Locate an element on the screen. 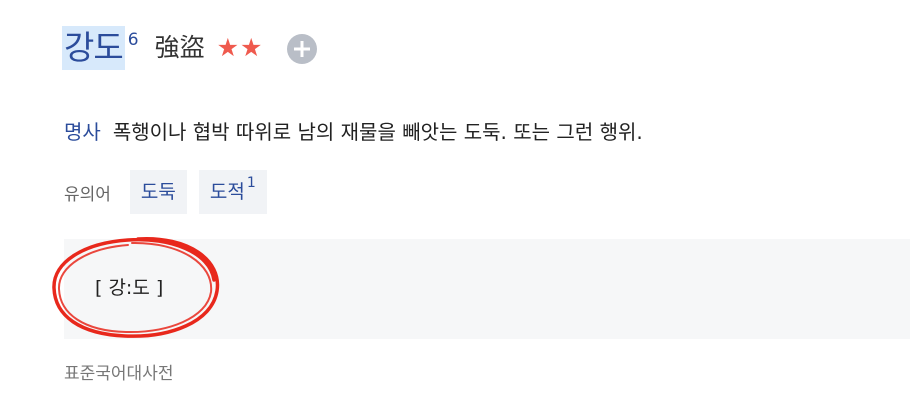 This screenshot has width=910, height=414. synonym-word: 도둑 is located at coordinates (158, 192).